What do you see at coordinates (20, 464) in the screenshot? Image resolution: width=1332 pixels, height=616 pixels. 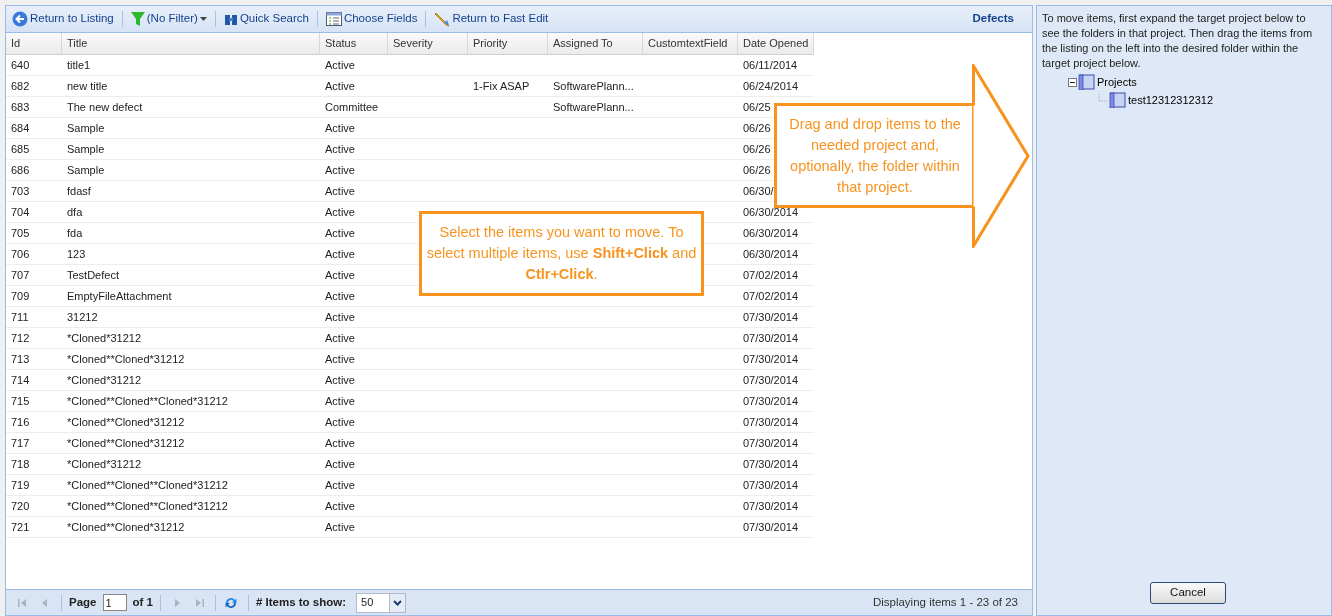 I see `table-cell: 718` at bounding box center [20, 464].